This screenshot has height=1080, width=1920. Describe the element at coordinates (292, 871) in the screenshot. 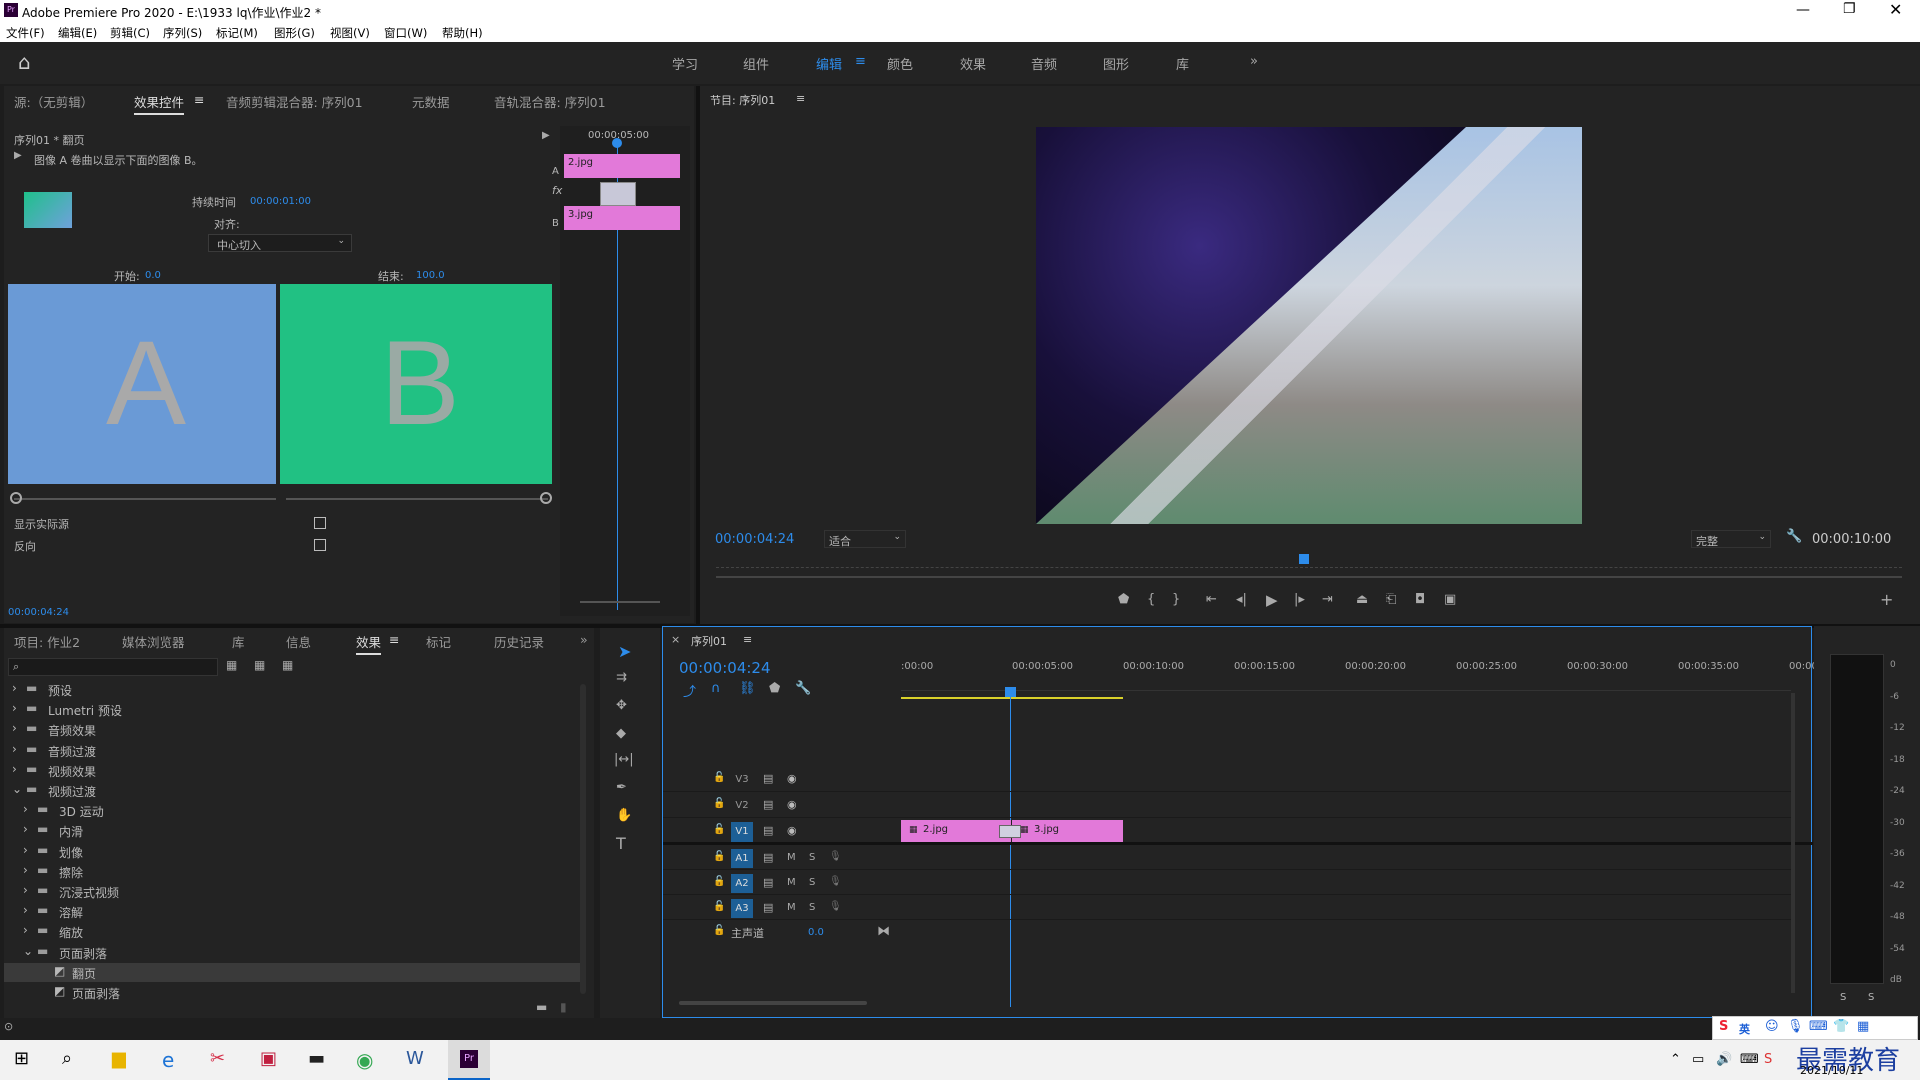

I see `folder-item: › ▬ 擦除` at that location.